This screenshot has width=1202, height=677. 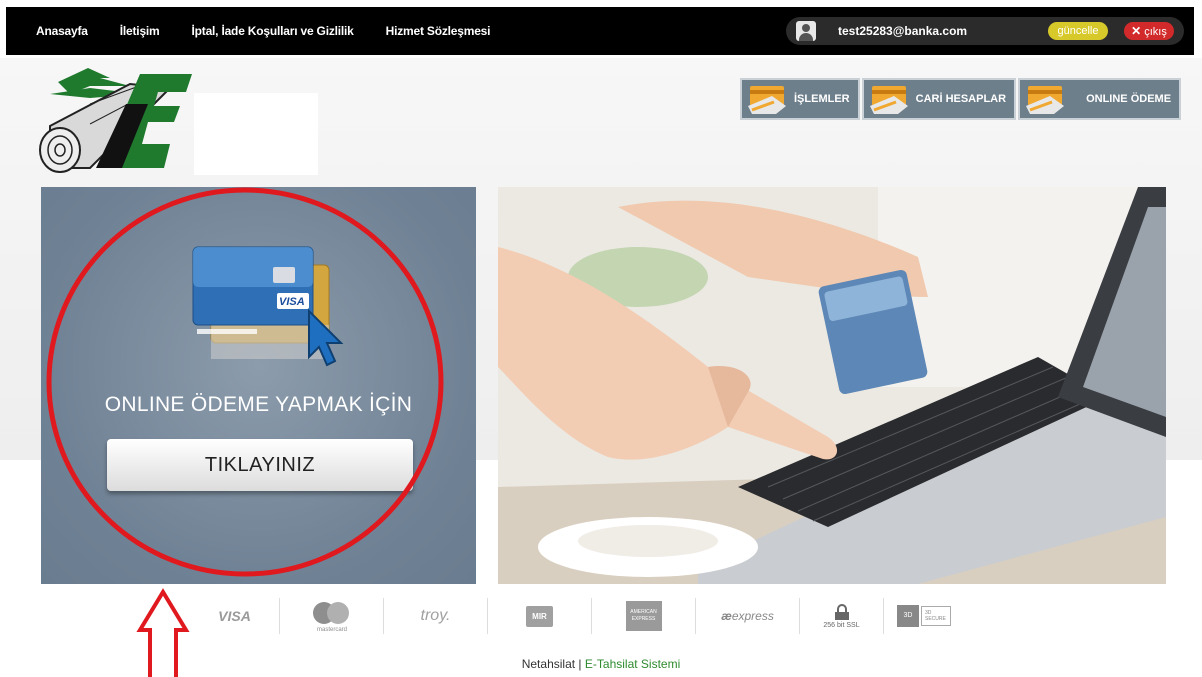 I want to click on svg-text: VISA, so click(x=292, y=302).